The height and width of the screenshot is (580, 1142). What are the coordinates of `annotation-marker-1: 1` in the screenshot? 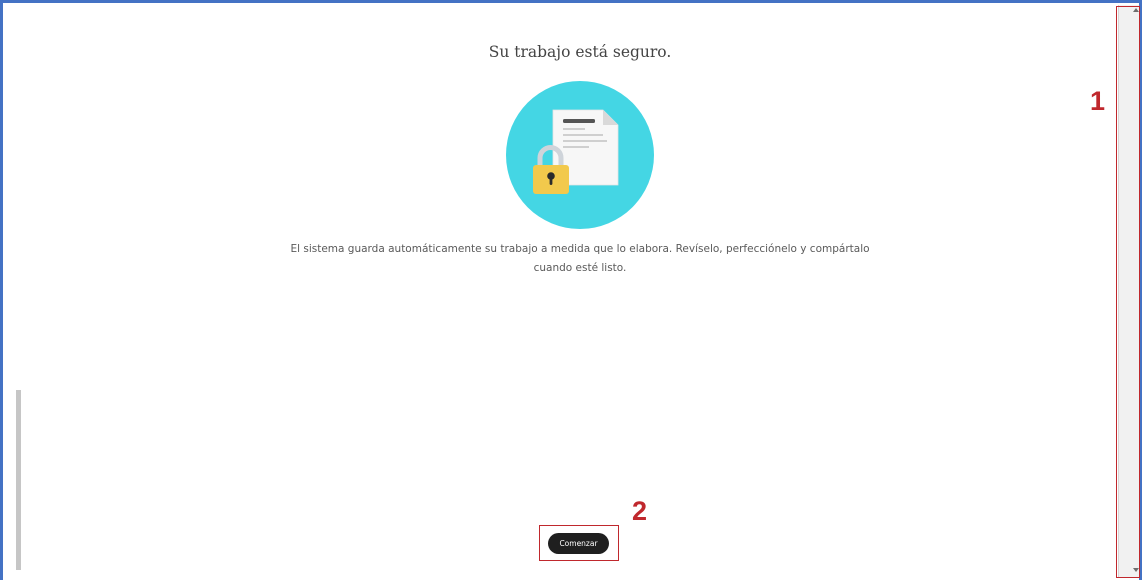 It's located at (1098, 101).